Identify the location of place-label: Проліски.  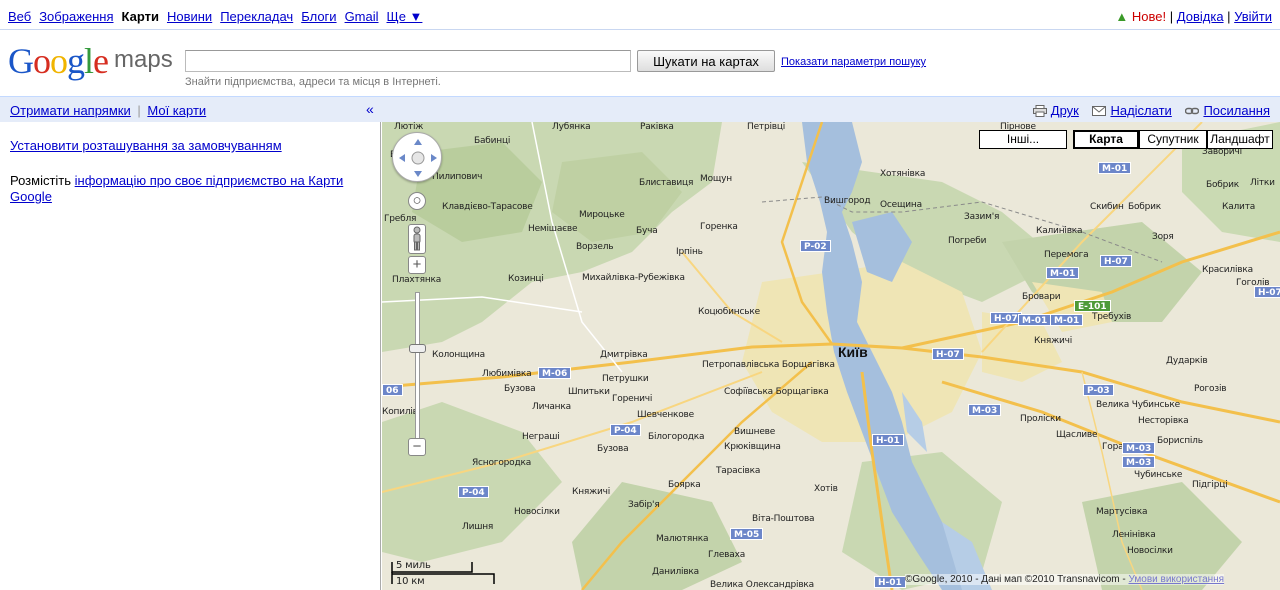
(1040, 419).